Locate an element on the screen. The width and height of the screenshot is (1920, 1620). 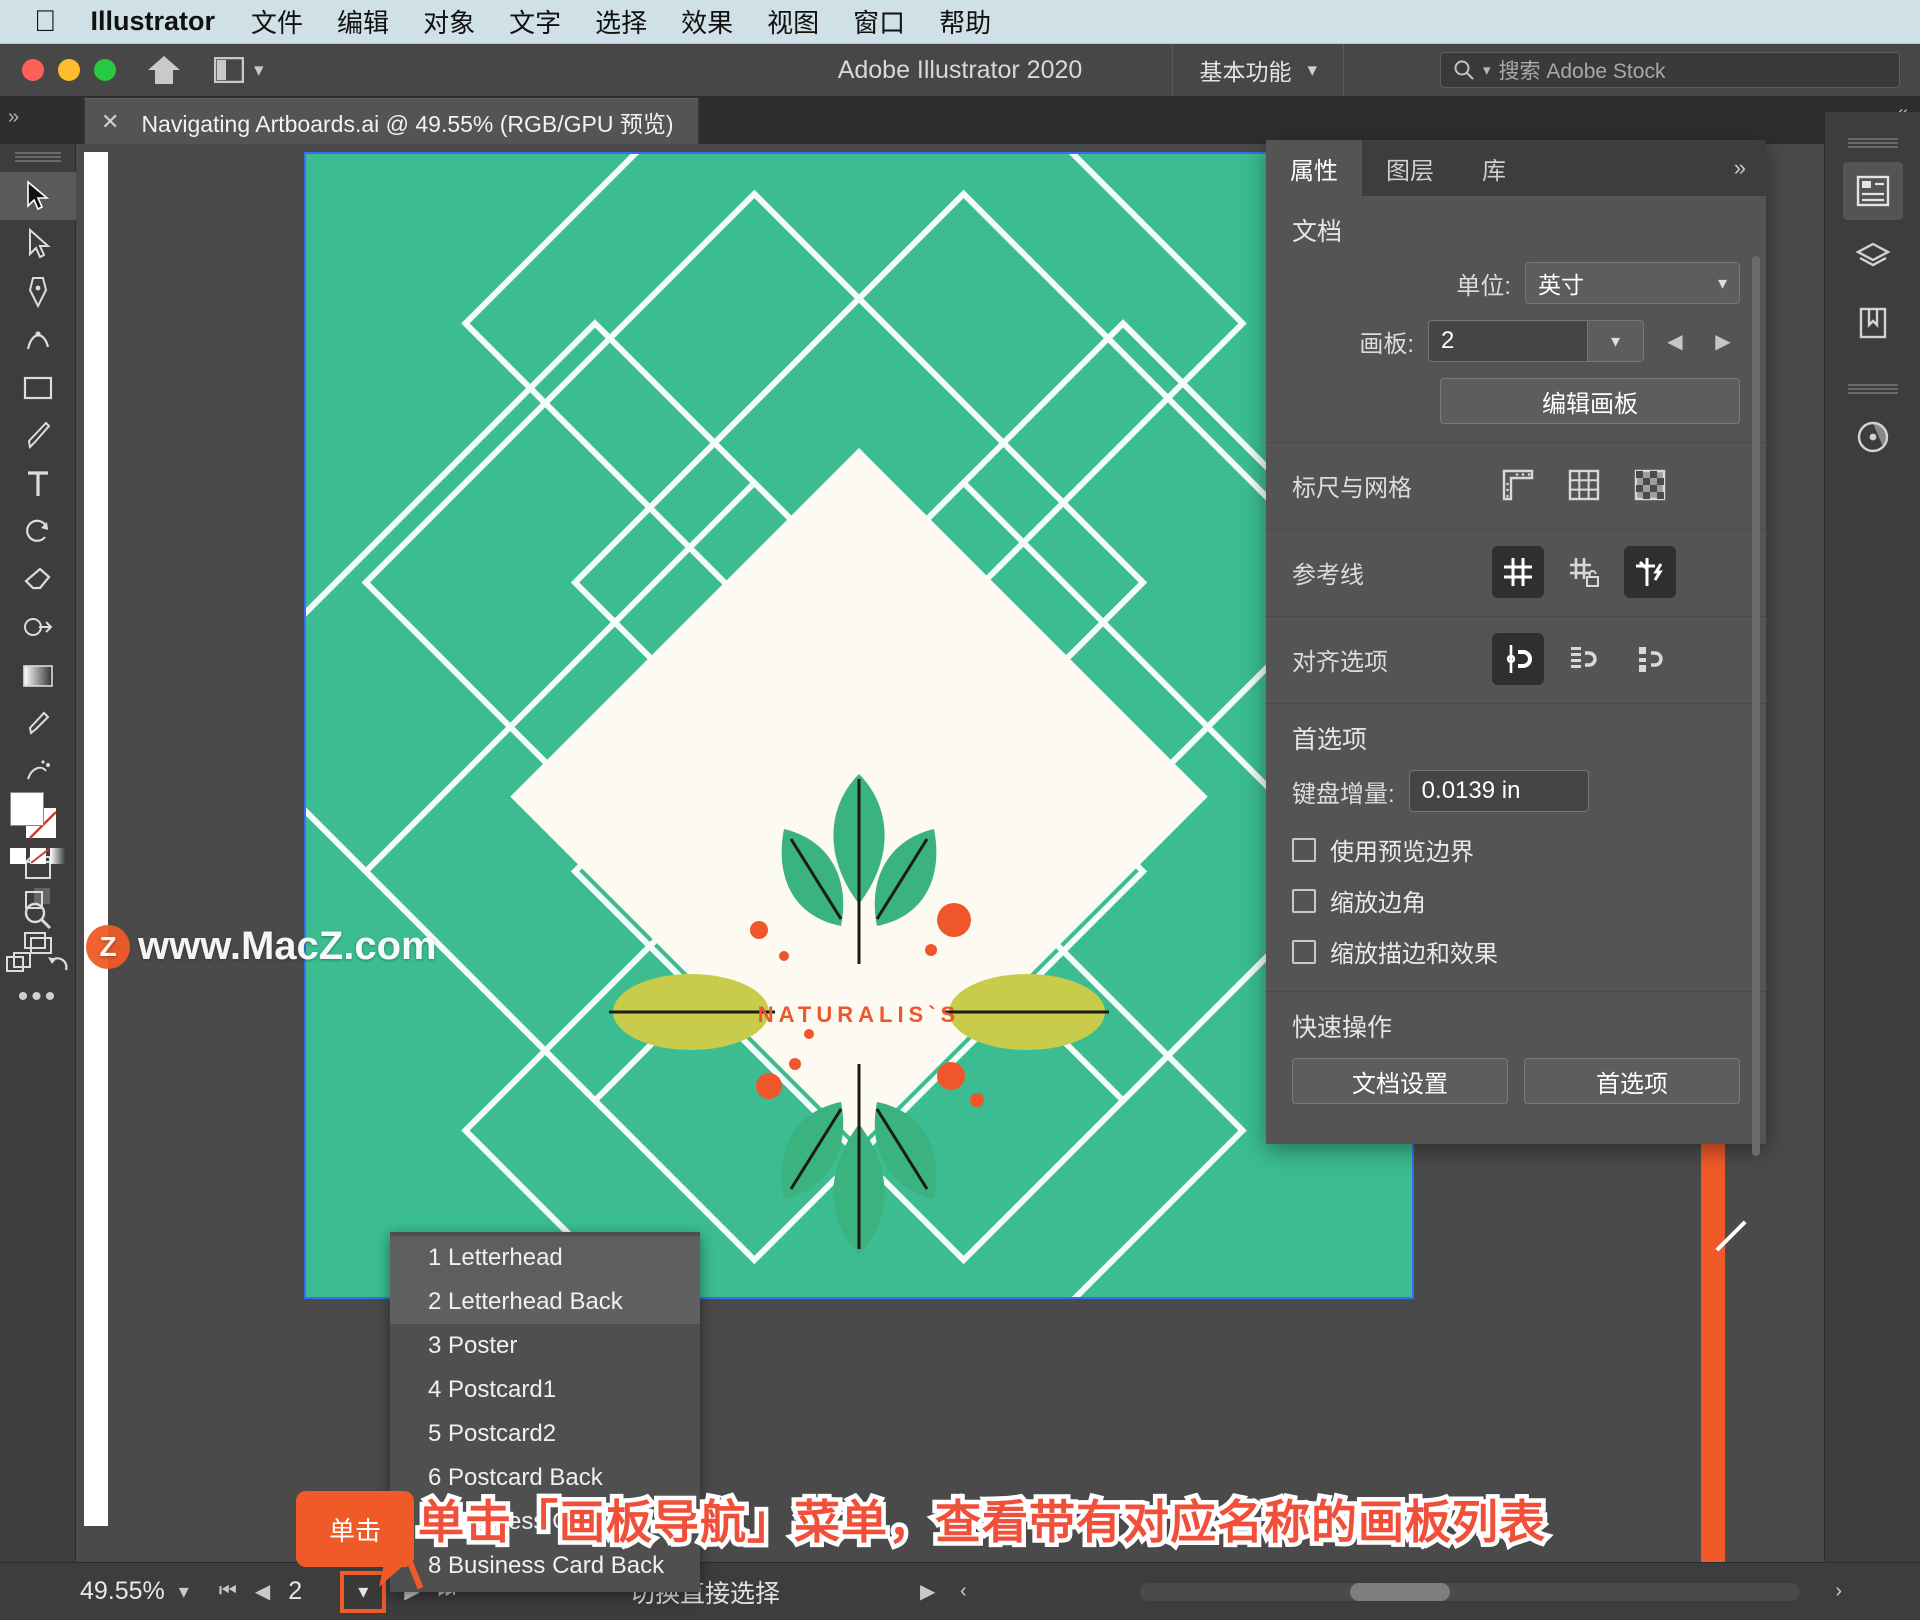
scroll-right-icon: › is located at coordinates (1838, 1591).